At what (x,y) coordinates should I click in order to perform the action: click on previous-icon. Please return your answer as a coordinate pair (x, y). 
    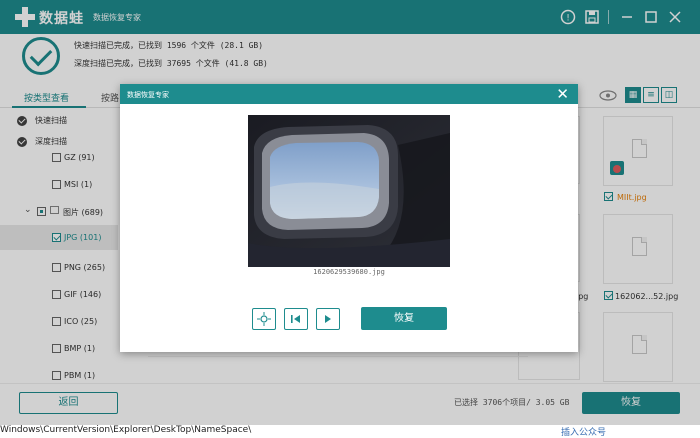
    Looking at the image, I should click on (296, 319).